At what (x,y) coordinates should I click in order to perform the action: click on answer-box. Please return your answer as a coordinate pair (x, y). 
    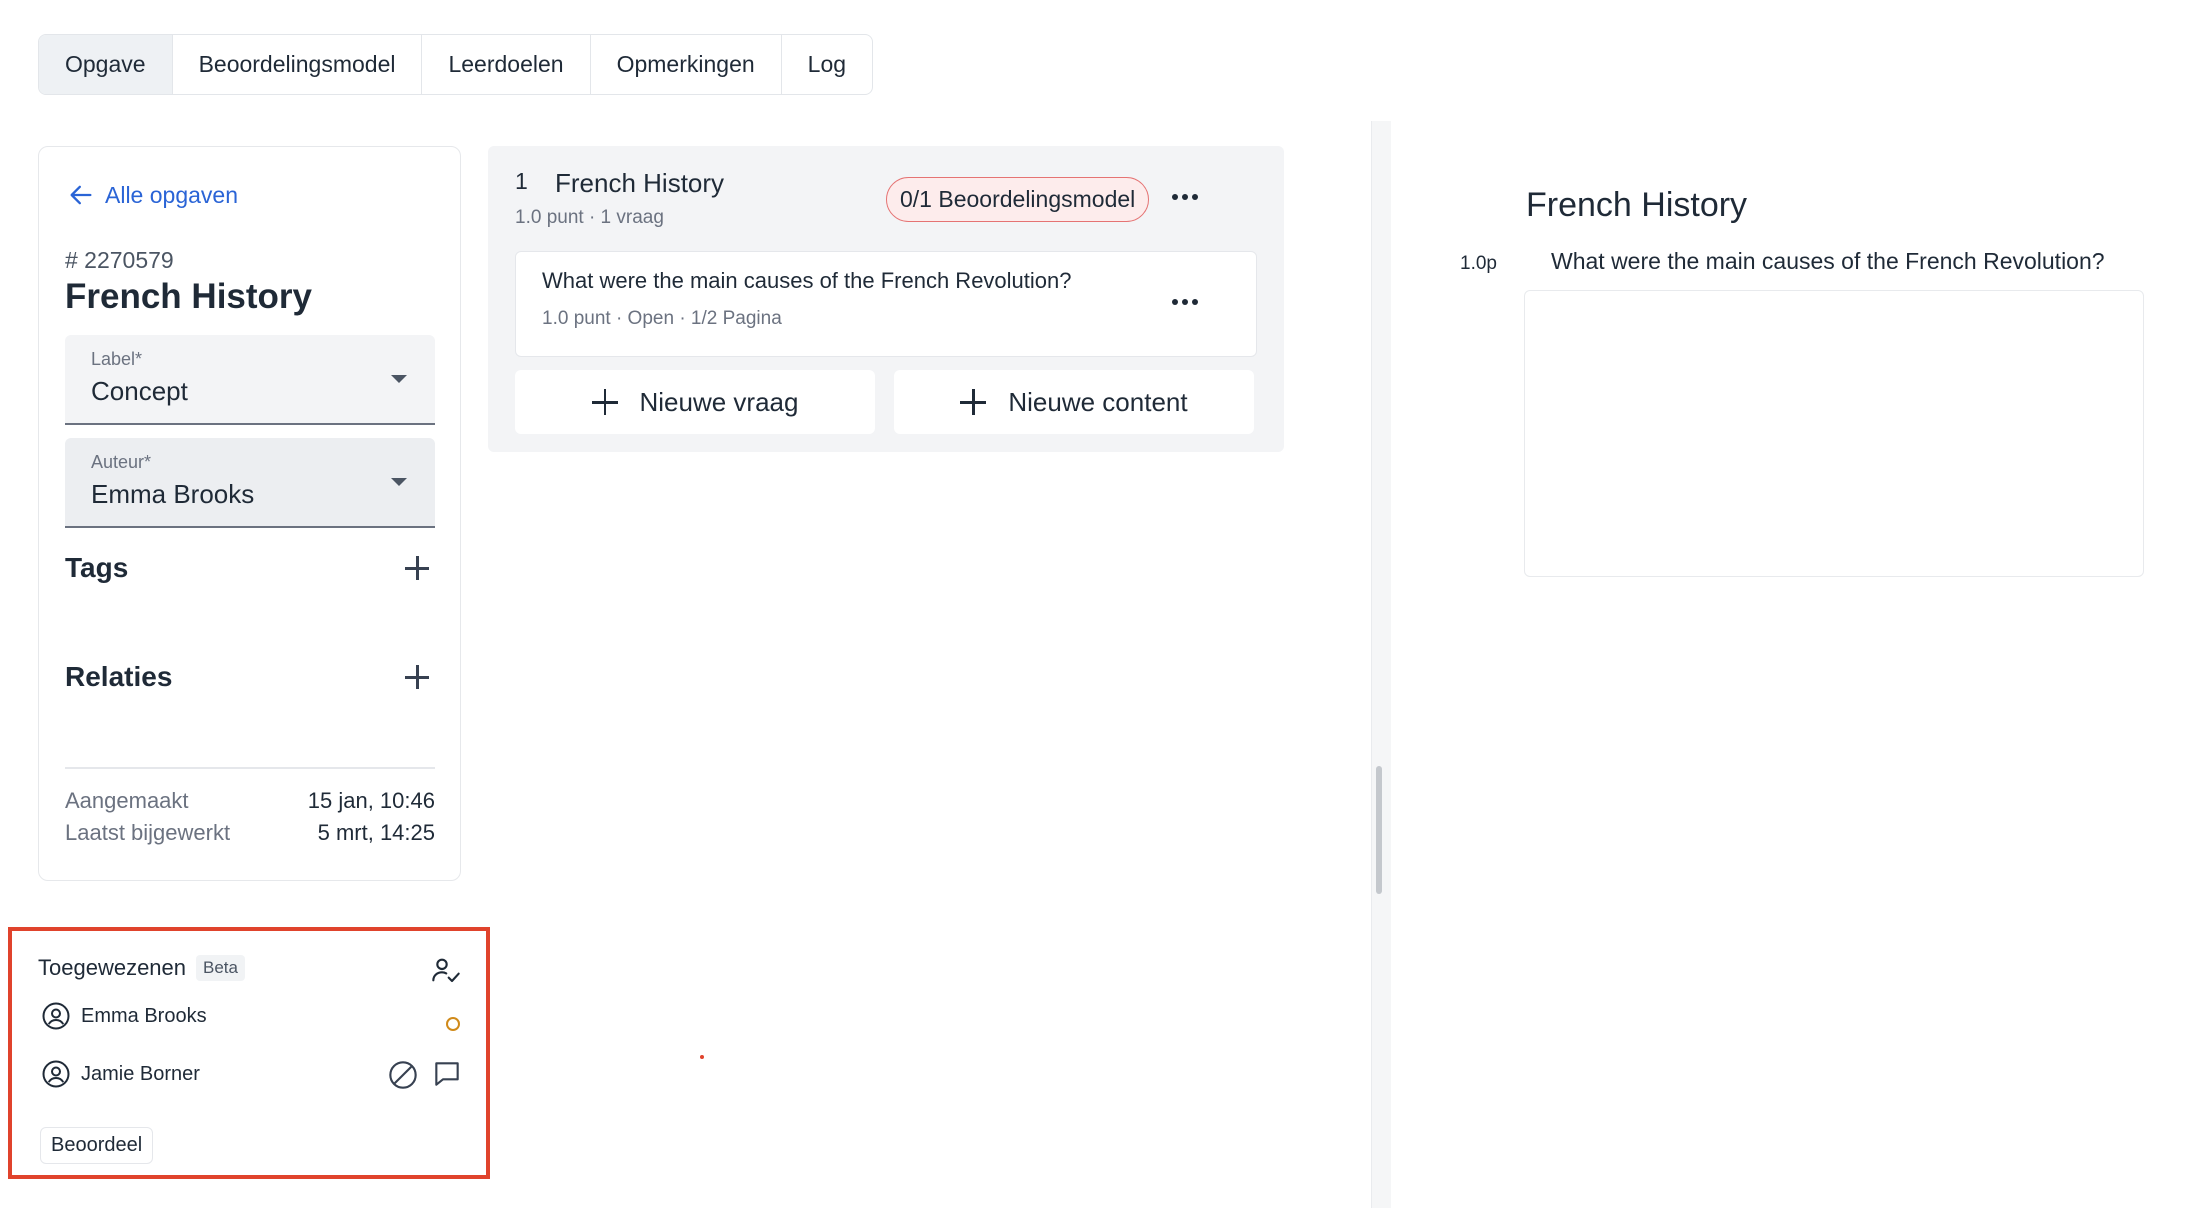
    Looking at the image, I should click on (1834, 433).